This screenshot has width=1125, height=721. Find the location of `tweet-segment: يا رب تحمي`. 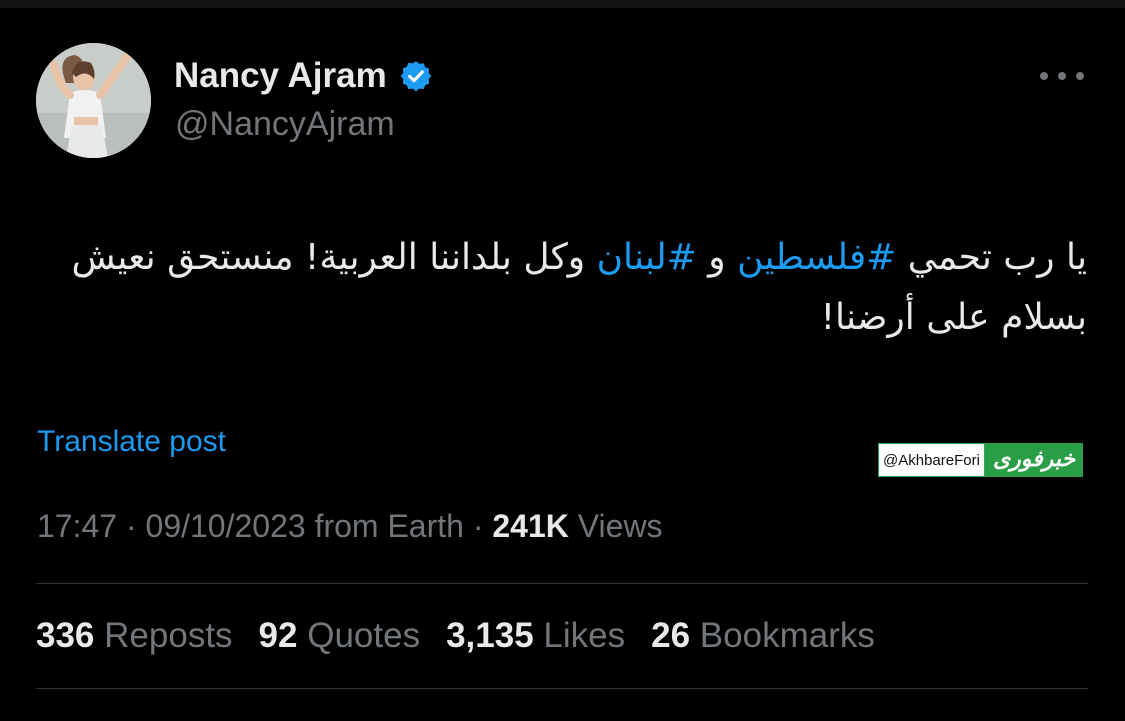

tweet-segment: يا رب تحمي is located at coordinates (991, 257).